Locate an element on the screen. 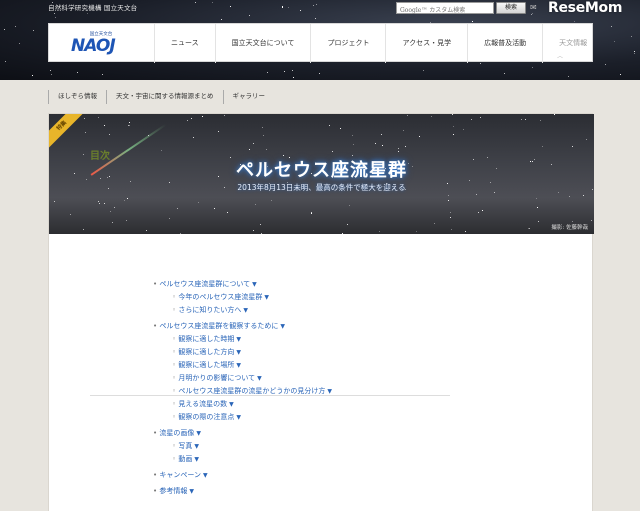 This screenshot has width=640, height=511. nav-item: 国立天文台について is located at coordinates (262, 43).